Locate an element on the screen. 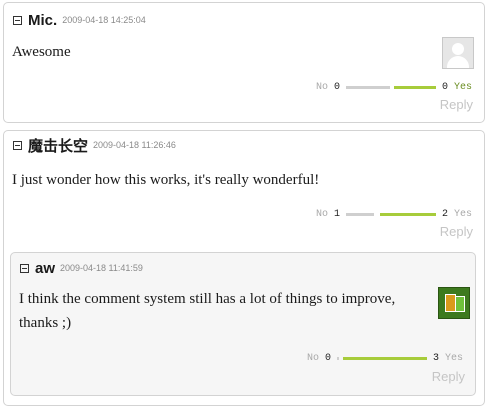  vote-bar: No 1 2 Yes is located at coordinates (394, 214).